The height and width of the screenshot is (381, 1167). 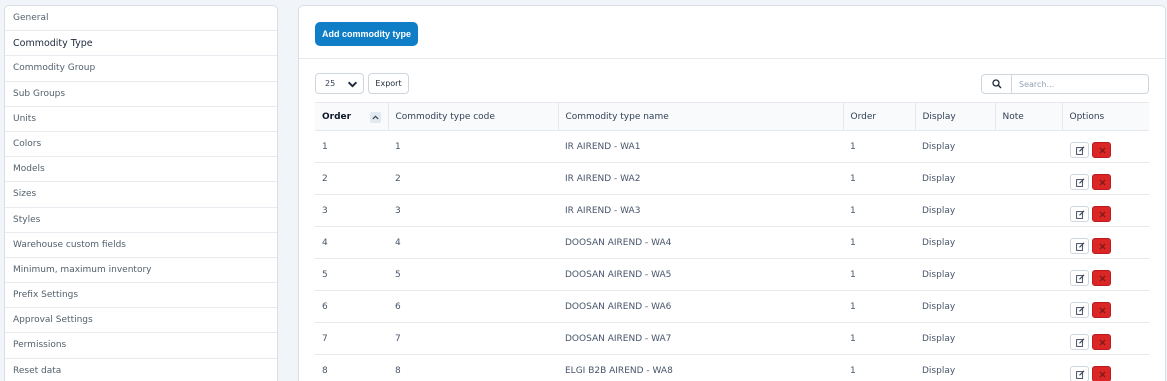 I want to click on table-row: 6 6 DOOSAN AIREND - WA6 1 Display, so click(x=732, y=307).